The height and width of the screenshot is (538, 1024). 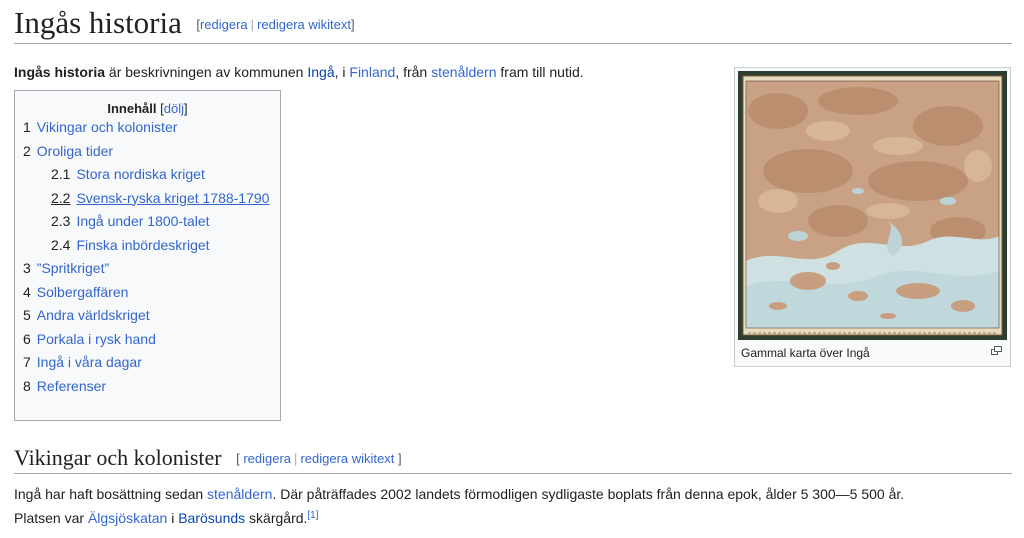 I want to click on section-edit-link: redigera, so click(x=267, y=458).